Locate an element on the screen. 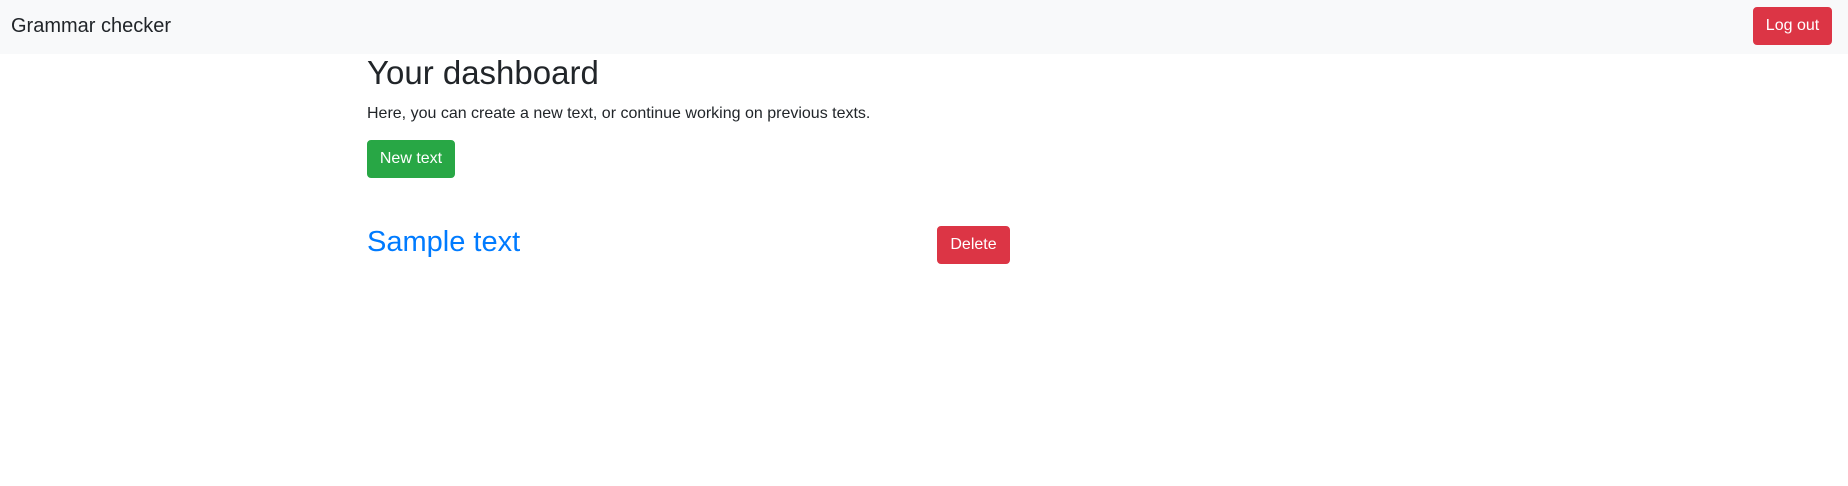  logout-button: Log out is located at coordinates (1792, 26).